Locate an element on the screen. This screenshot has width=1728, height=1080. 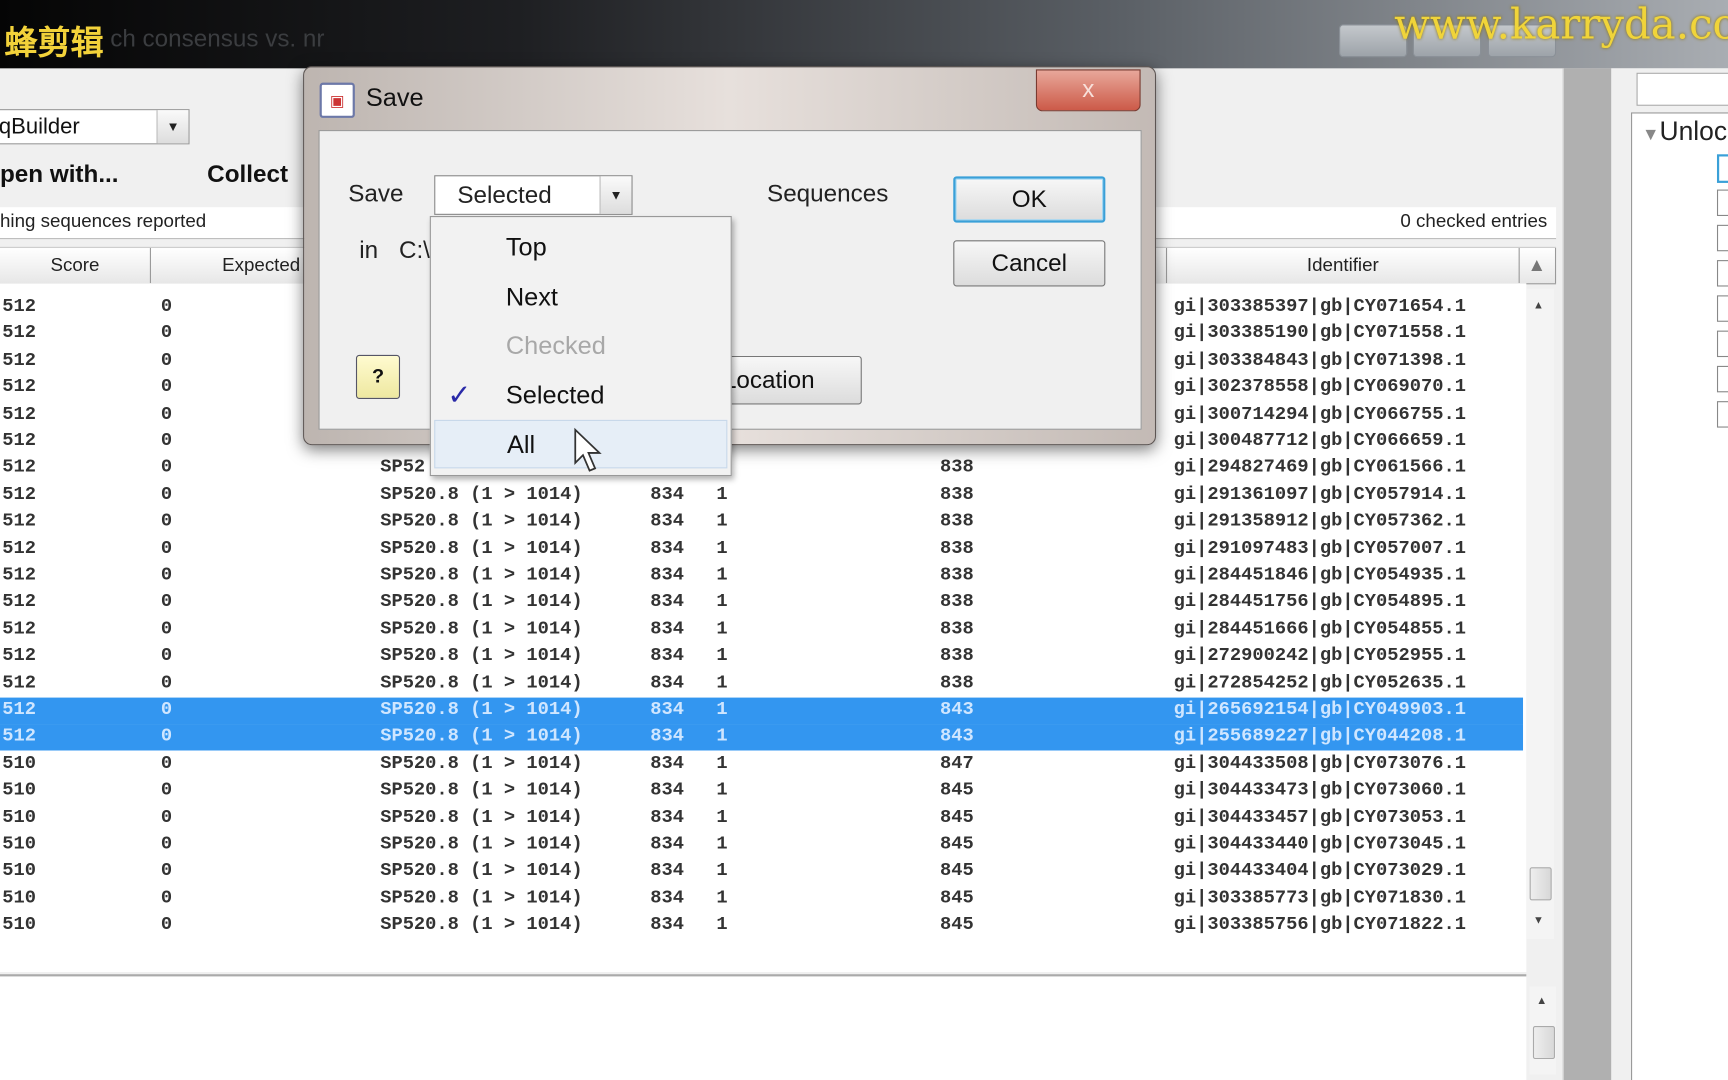
table-row: 512 0 SP52 838 gi|294827469|gb|CY061566.1 is located at coordinates (761, 469).